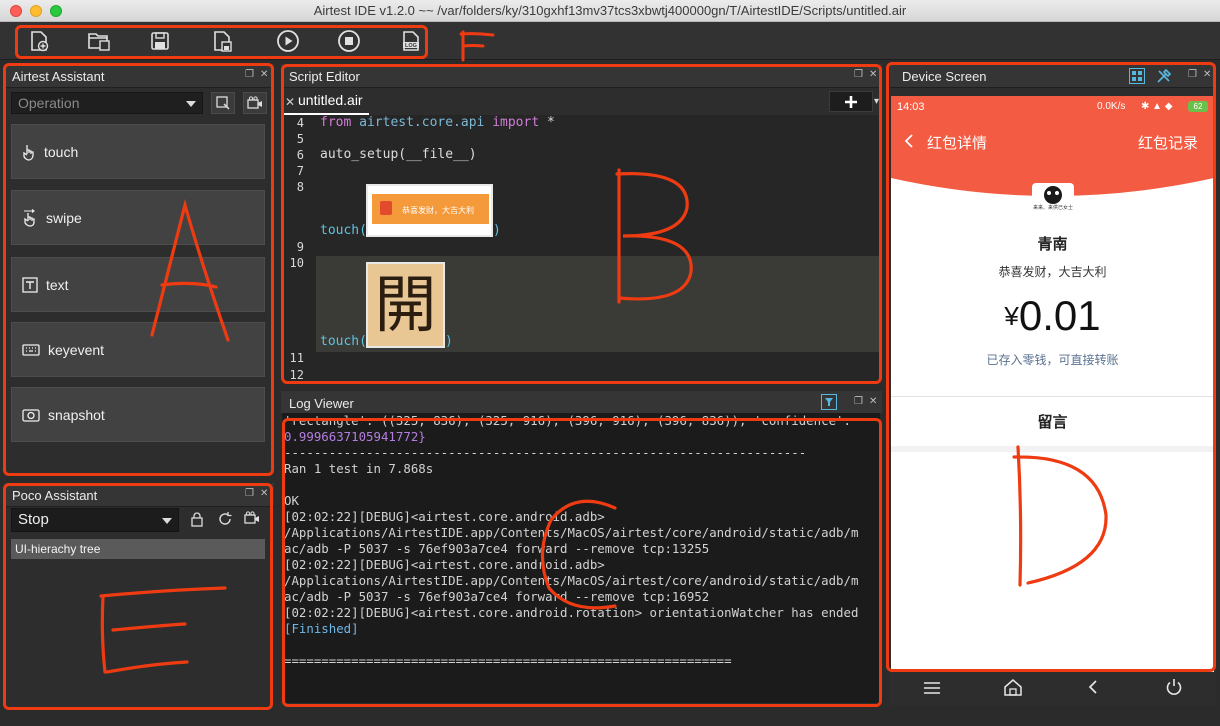  Describe the element at coordinates (300, 247) in the screenshot. I see `line-number: 9` at that location.